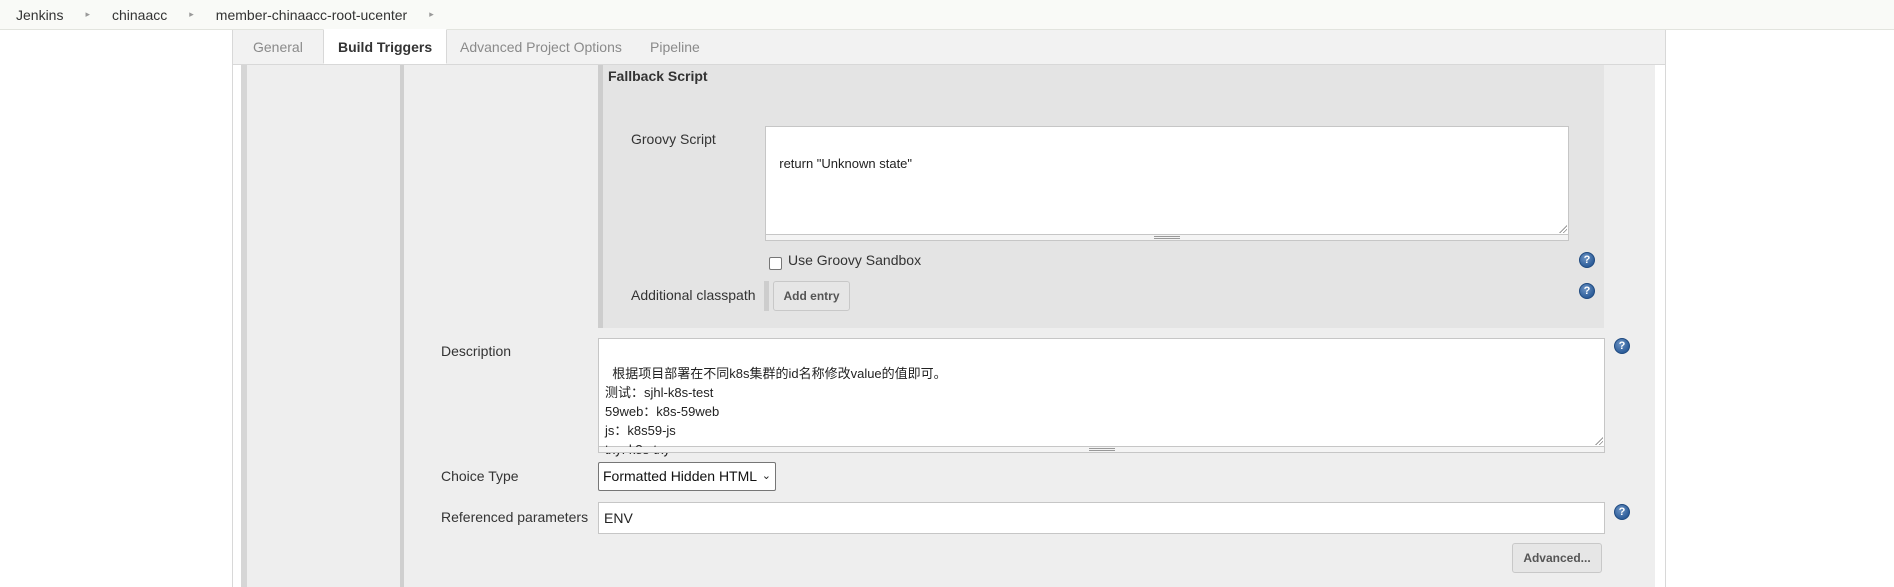  What do you see at coordinates (311, 15) in the screenshot?
I see `breadcrumb-item-job: member-chinaacc-root-ucenter` at bounding box center [311, 15].